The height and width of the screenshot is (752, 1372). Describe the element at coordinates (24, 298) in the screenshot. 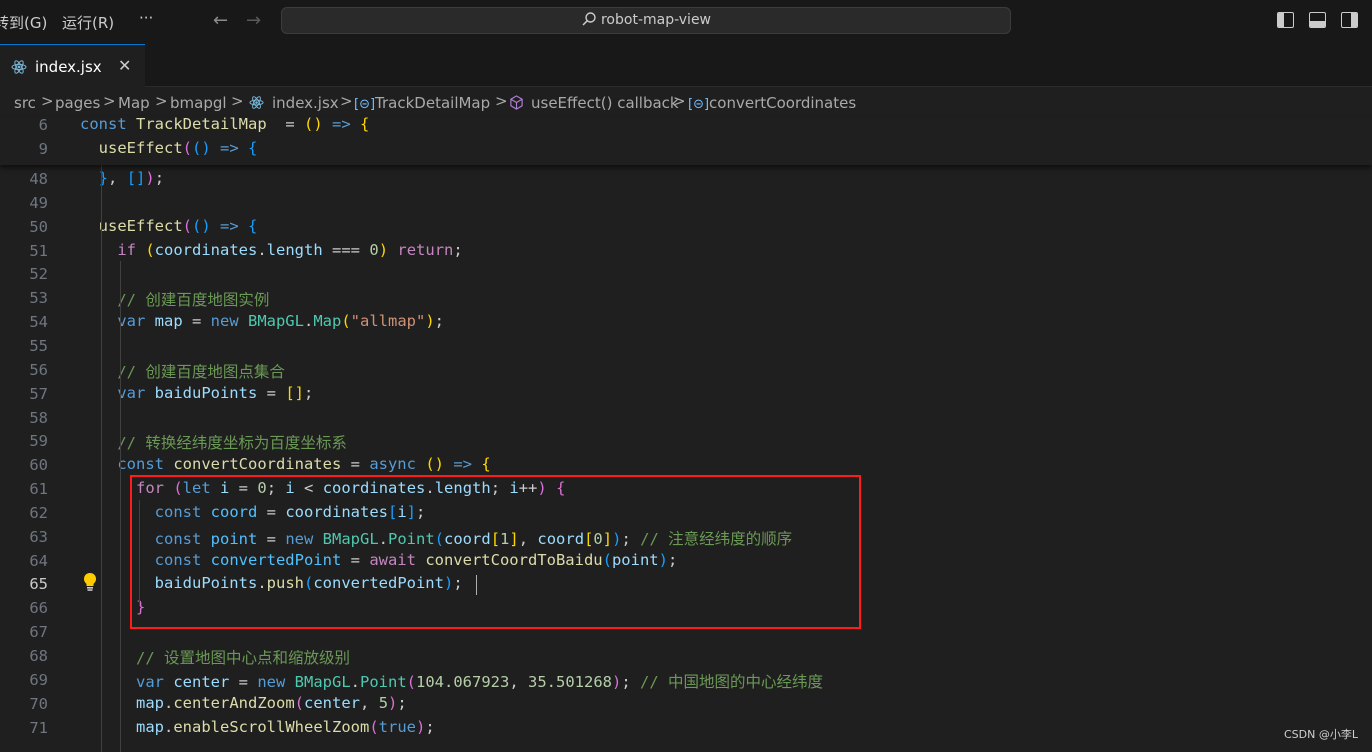

I see `line-number: 53` at that location.